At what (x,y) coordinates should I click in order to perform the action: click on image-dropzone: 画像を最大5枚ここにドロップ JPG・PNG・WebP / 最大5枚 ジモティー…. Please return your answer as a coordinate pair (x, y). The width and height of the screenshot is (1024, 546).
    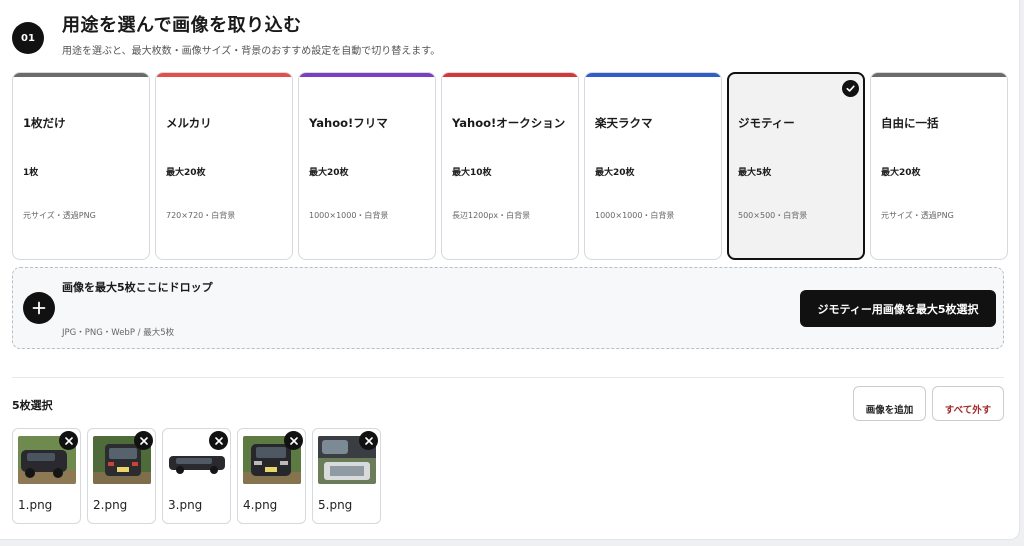
    Looking at the image, I should click on (508, 308).